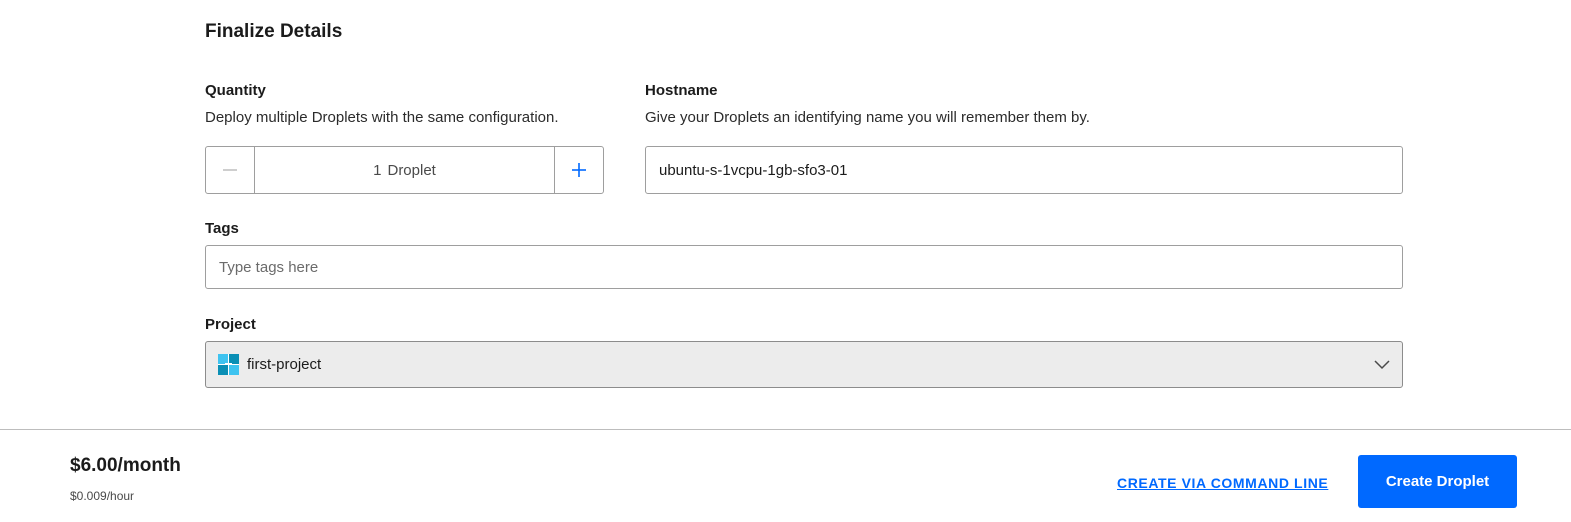 The image size is (1571, 522). Describe the element at coordinates (377, 170) in the screenshot. I see `quantity-count: 1` at that location.